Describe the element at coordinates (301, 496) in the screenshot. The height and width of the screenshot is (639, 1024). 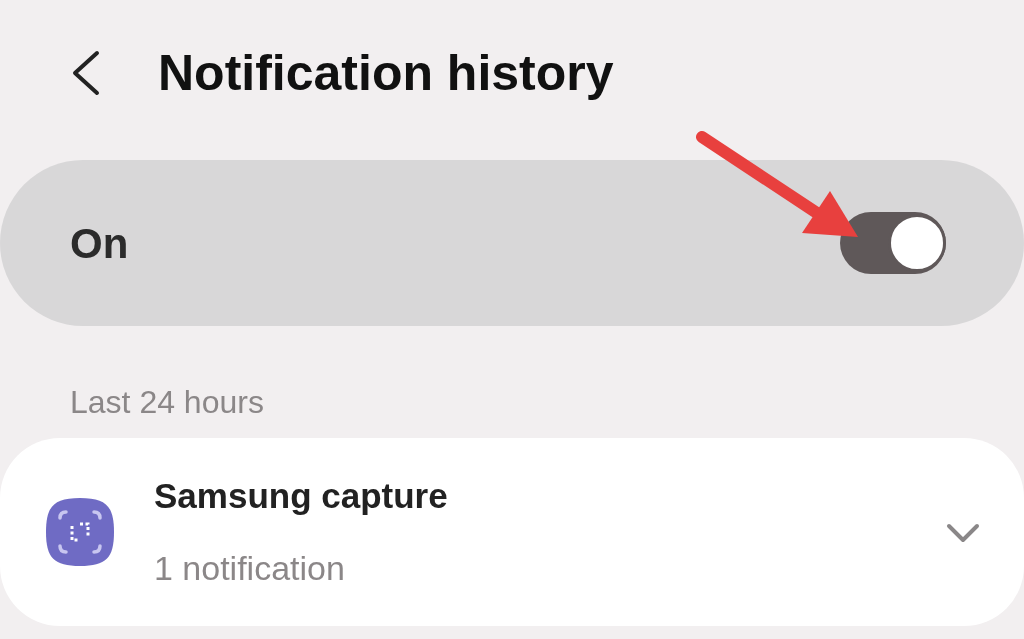
I see `app-name: Samsung capture` at that location.